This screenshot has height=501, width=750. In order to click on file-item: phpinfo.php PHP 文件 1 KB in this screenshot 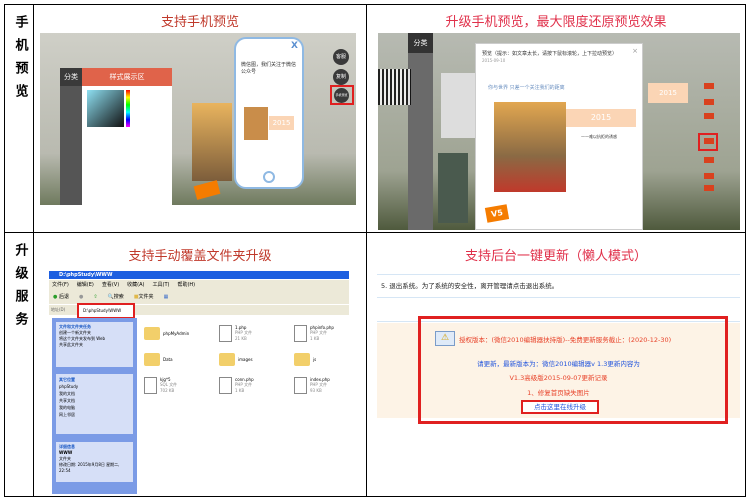, I will do `click(321, 333)`.